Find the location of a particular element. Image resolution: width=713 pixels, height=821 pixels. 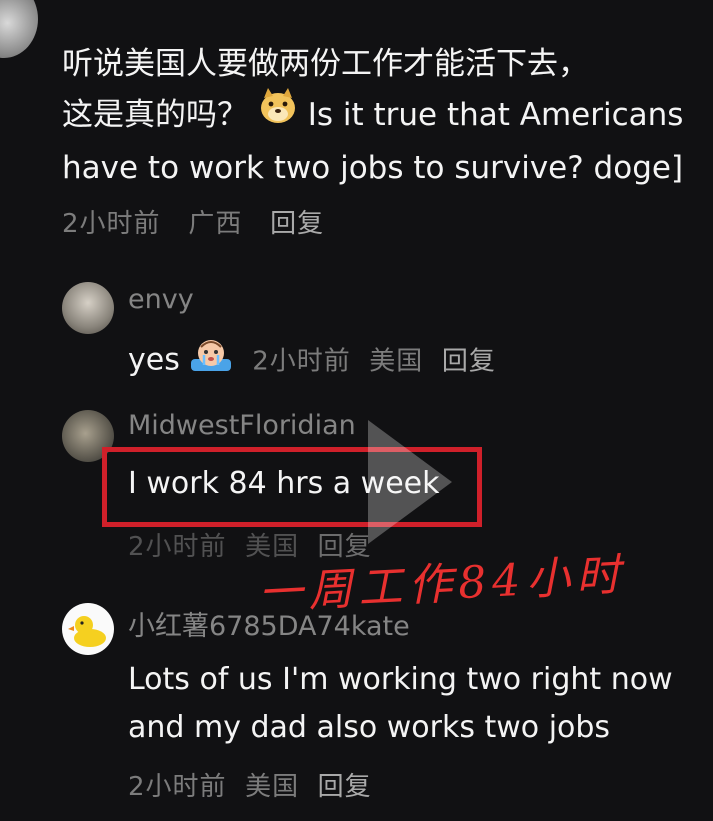

midwestfloridian-username: MidwestFloridian is located at coordinates (242, 425).